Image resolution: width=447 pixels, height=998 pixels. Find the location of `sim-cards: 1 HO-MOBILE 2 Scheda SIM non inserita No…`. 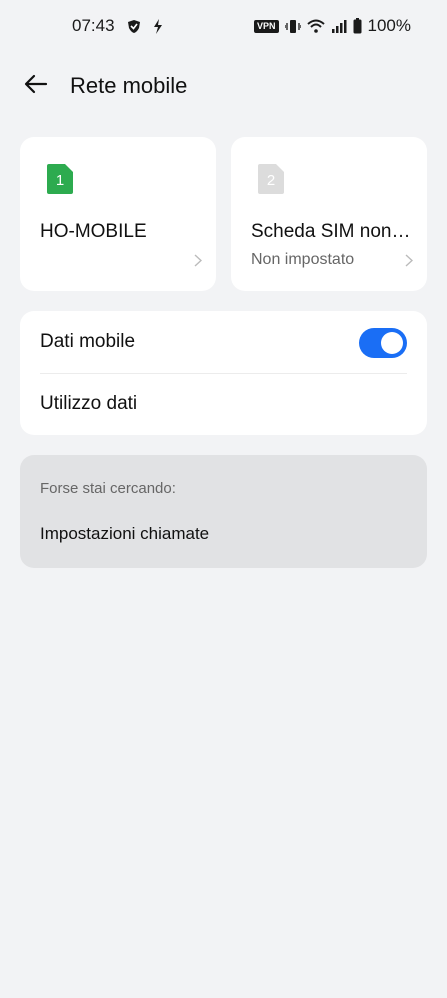

sim-cards: 1 HO-MOBILE 2 Scheda SIM non inserita No… is located at coordinates (223, 214).